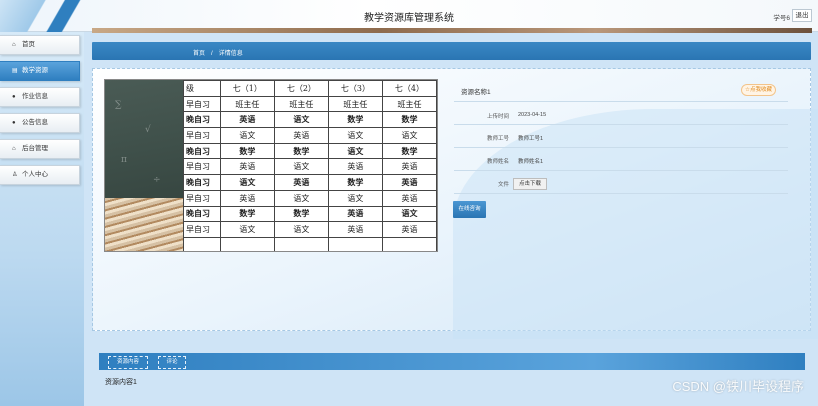 The width and height of the screenshot is (818, 406). I want to click on sidebar-item-admin: ⌂ 后台管理, so click(40, 149).